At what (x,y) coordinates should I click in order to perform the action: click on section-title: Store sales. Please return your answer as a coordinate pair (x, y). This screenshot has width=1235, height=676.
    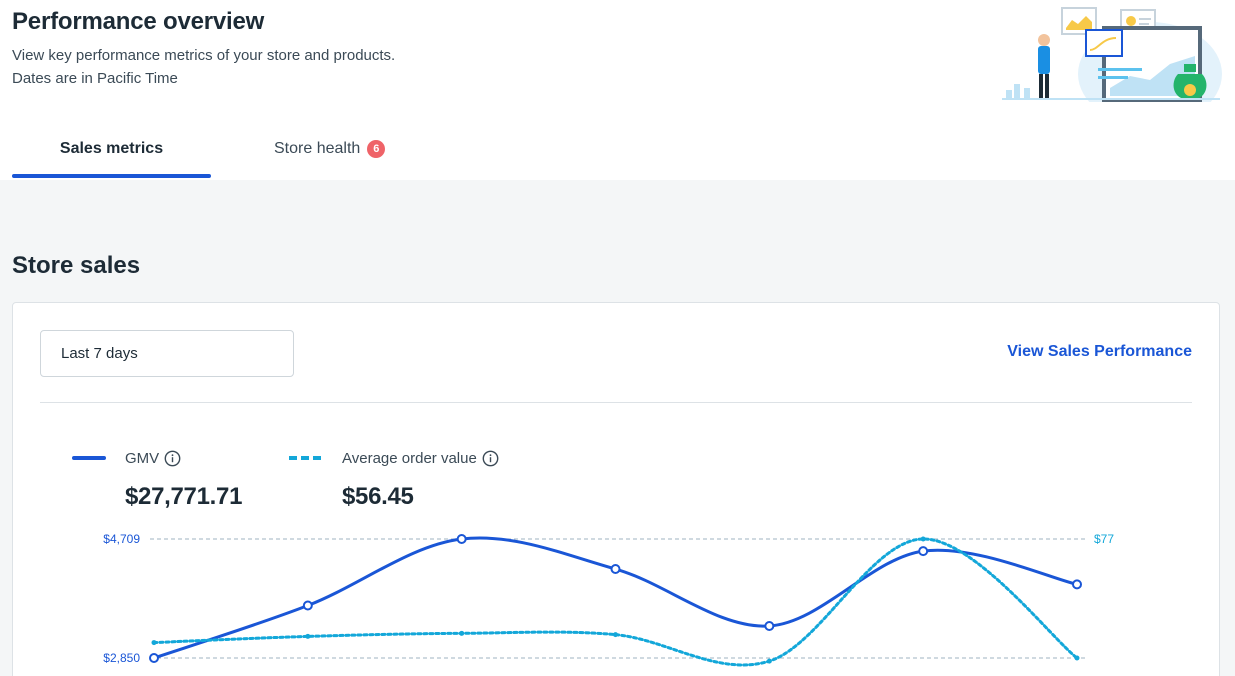
    Looking at the image, I should click on (76, 265).